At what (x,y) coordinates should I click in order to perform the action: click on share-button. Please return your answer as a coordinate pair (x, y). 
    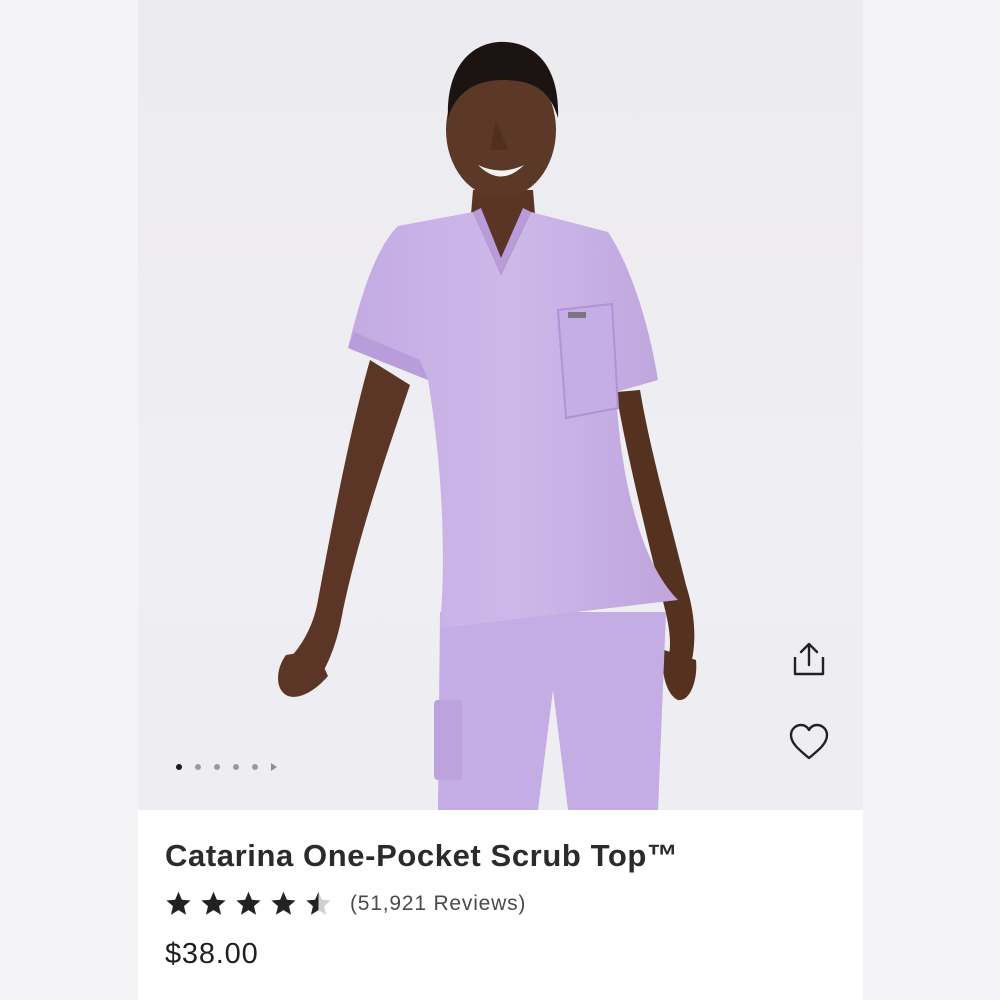
    Looking at the image, I should click on (809, 660).